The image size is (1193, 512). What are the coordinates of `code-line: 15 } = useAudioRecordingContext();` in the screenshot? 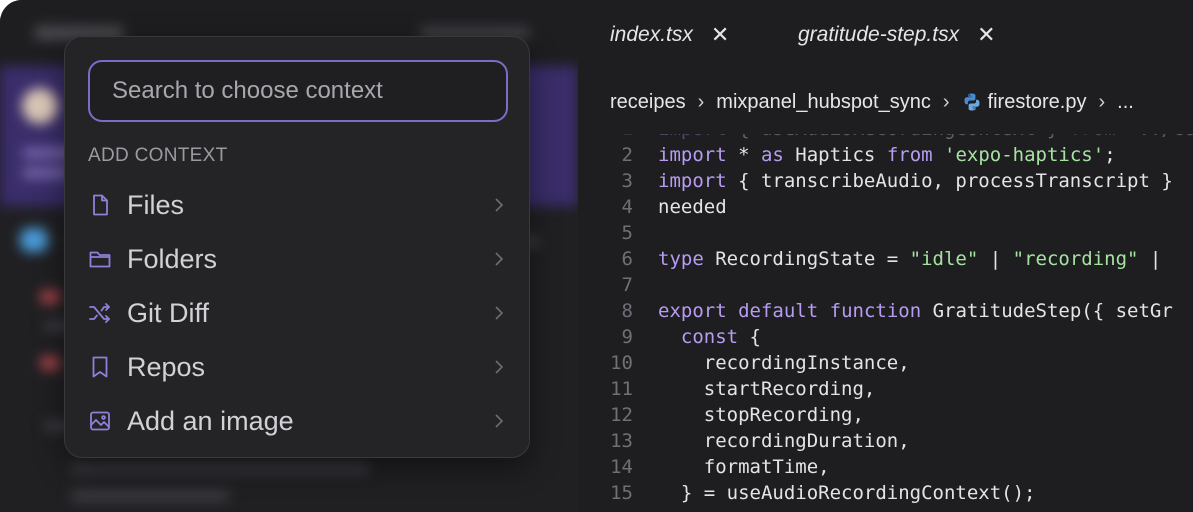 It's located at (885, 493).